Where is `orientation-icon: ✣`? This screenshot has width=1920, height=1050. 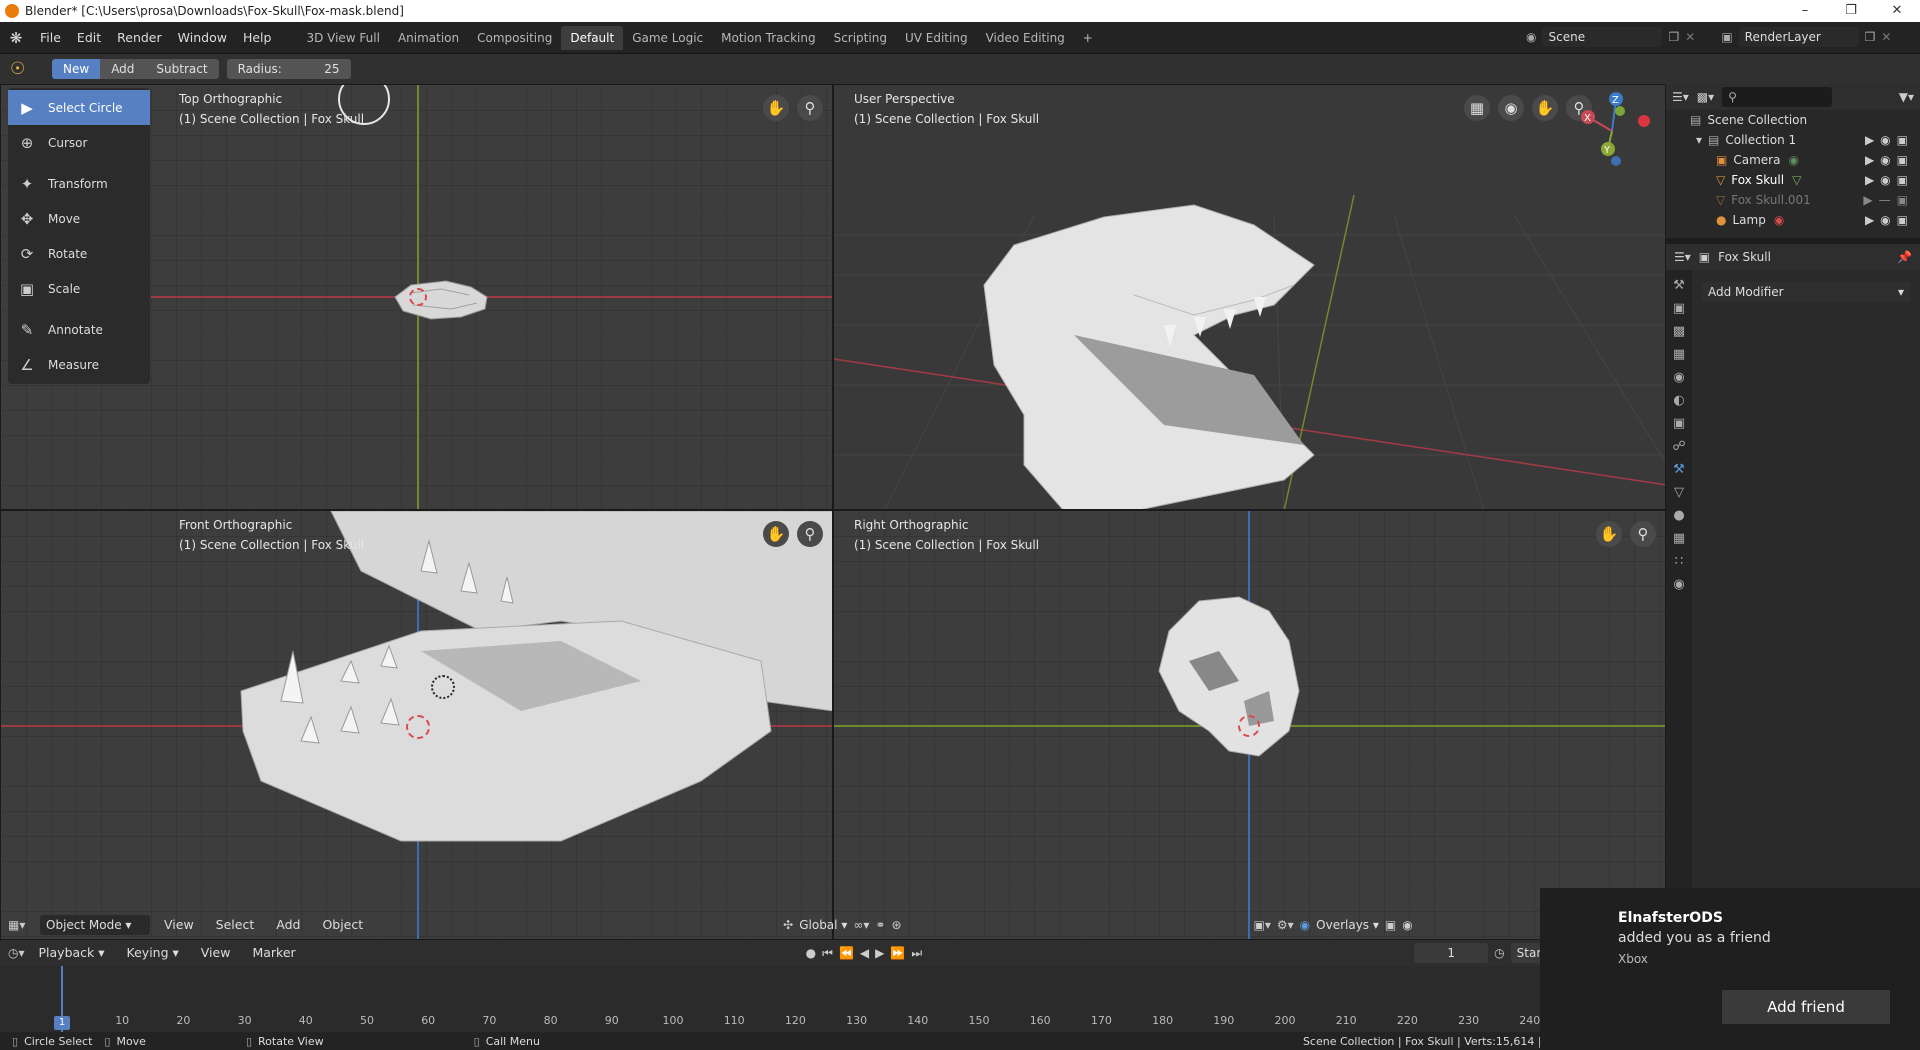 orientation-icon: ✣ is located at coordinates (788, 925).